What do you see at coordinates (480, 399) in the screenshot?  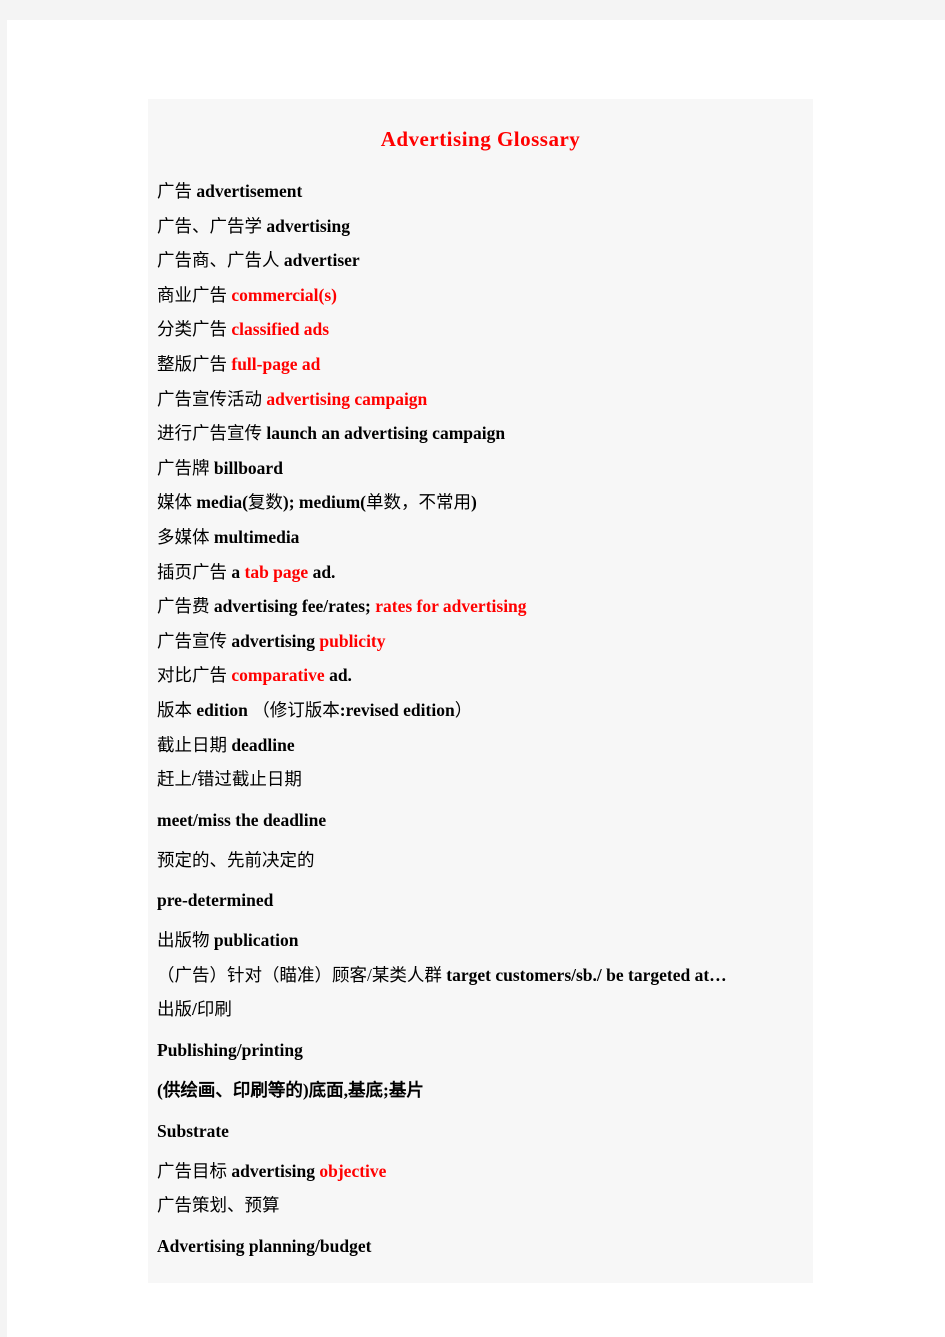 I see `glossary-entry: 广告宣传活动 advertising campaign` at bounding box center [480, 399].